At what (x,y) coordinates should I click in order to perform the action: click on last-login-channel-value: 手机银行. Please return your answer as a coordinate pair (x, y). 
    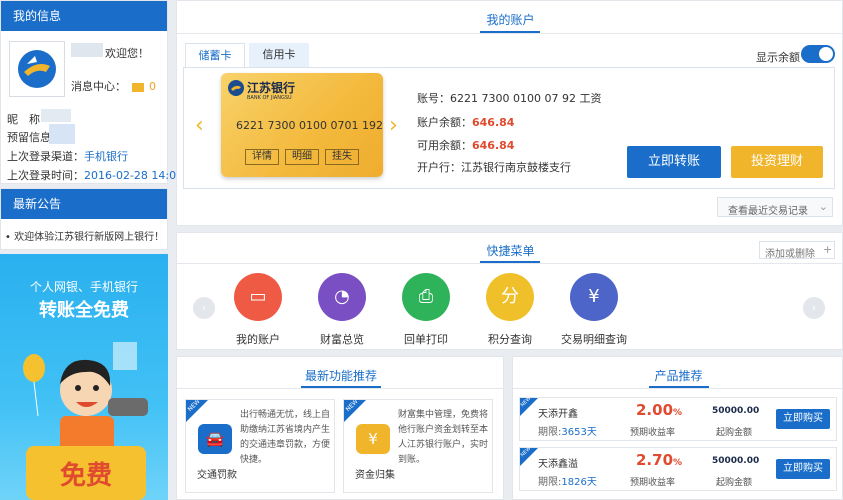
    Looking at the image, I should click on (106, 156).